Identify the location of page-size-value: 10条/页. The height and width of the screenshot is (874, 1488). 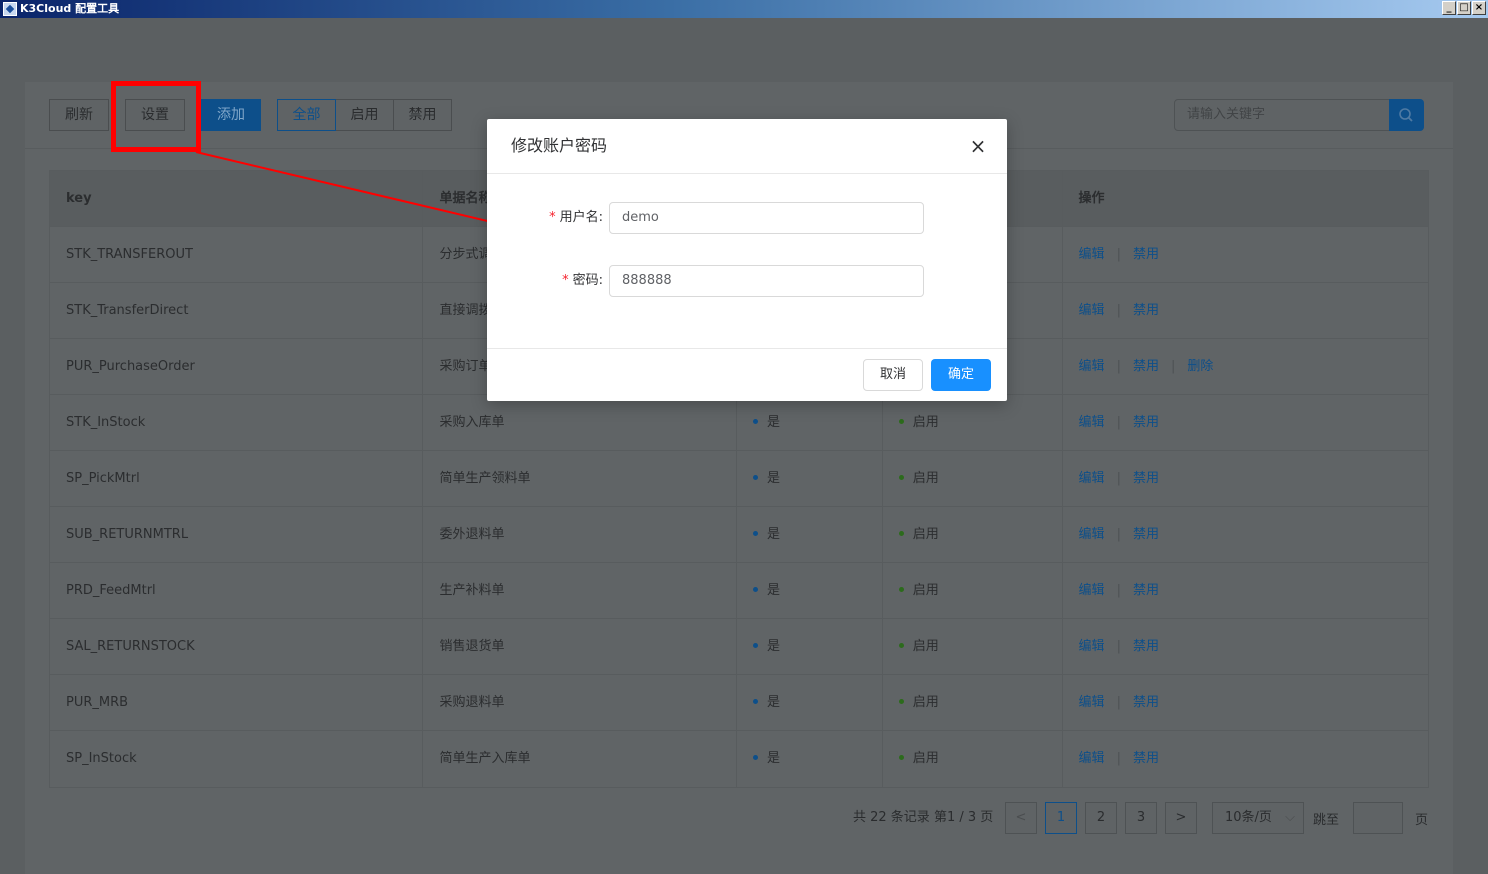
(1248, 817).